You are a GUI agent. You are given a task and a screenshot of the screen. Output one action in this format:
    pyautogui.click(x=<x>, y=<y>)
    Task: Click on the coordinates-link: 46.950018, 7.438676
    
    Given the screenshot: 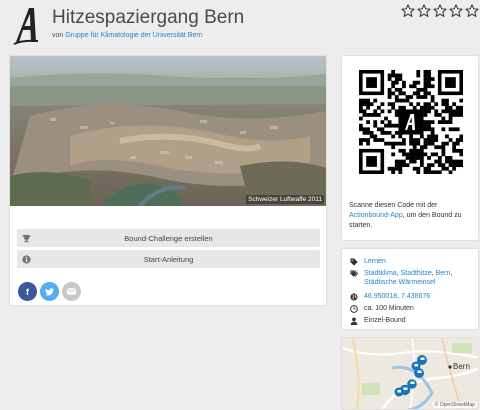 What is the action you would take?
    pyautogui.click(x=397, y=296)
    